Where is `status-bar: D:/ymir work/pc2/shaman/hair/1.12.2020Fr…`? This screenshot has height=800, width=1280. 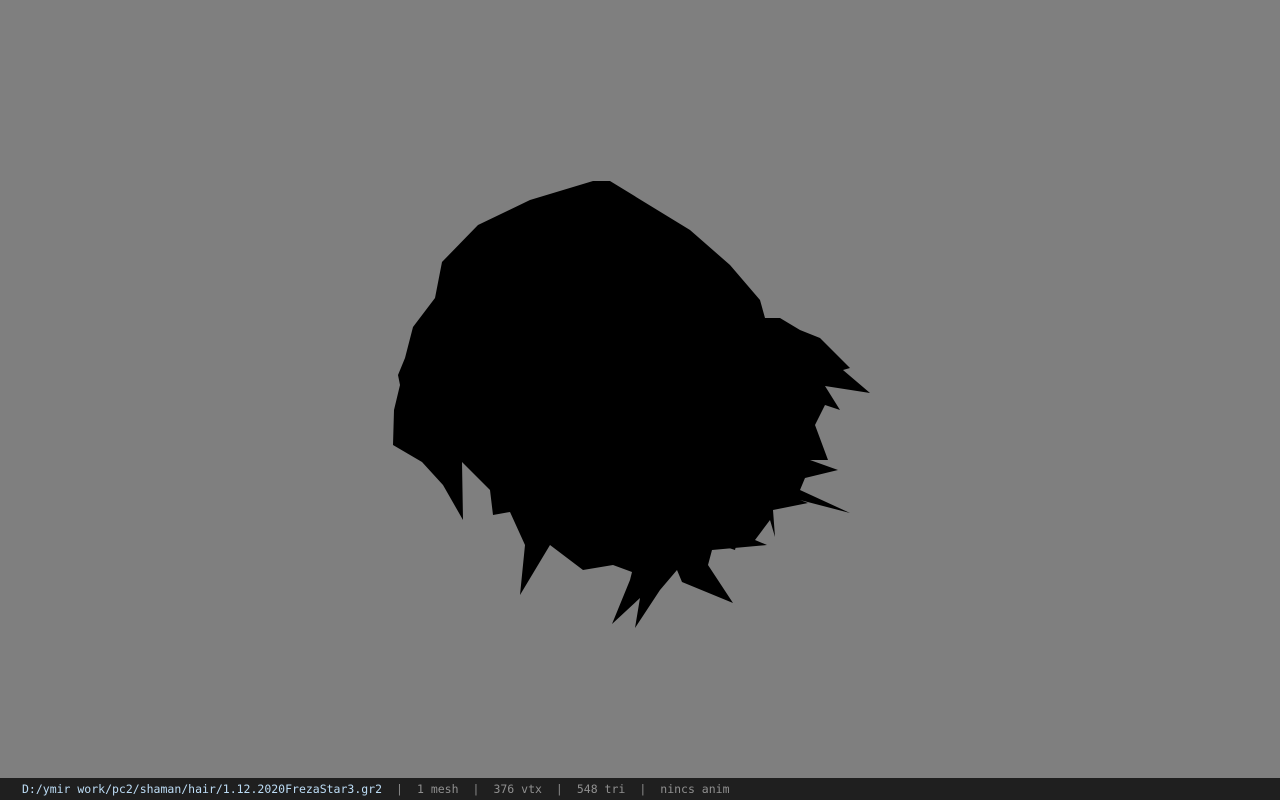 status-bar: D:/ymir work/pc2/shaman/hair/1.12.2020Fr… is located at coordinates (640, 789).